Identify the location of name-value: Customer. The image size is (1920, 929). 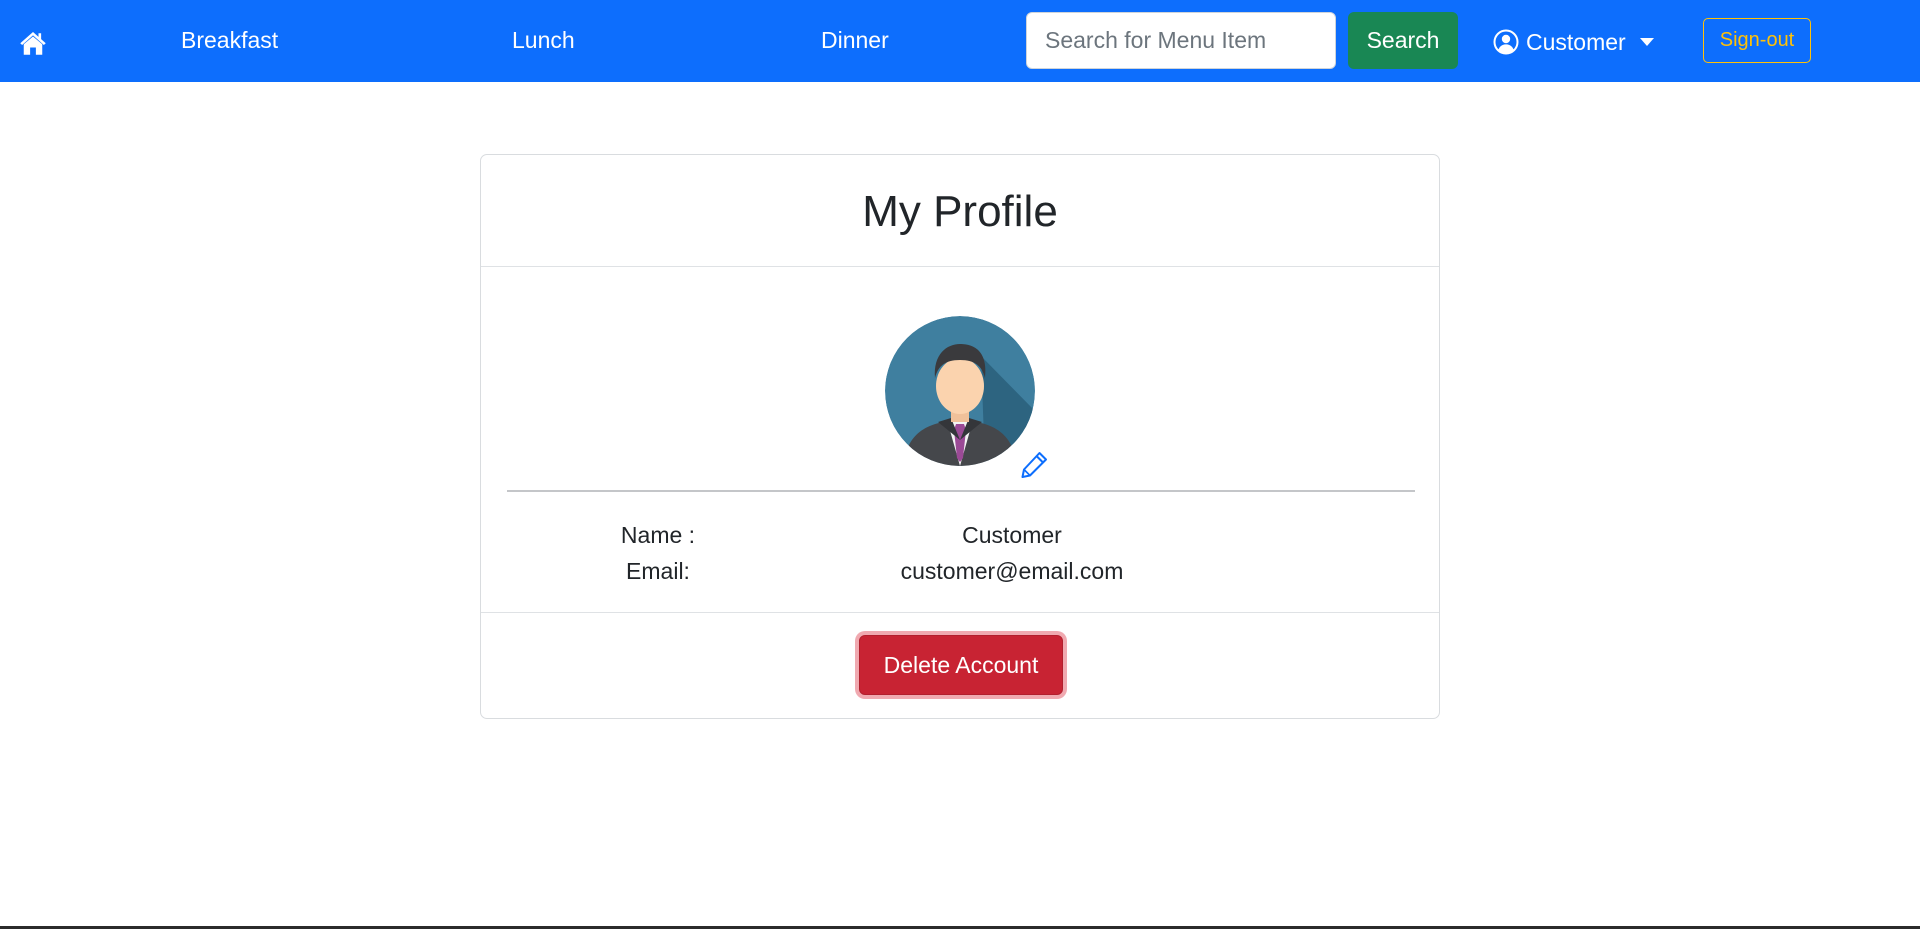
(1012, 535).